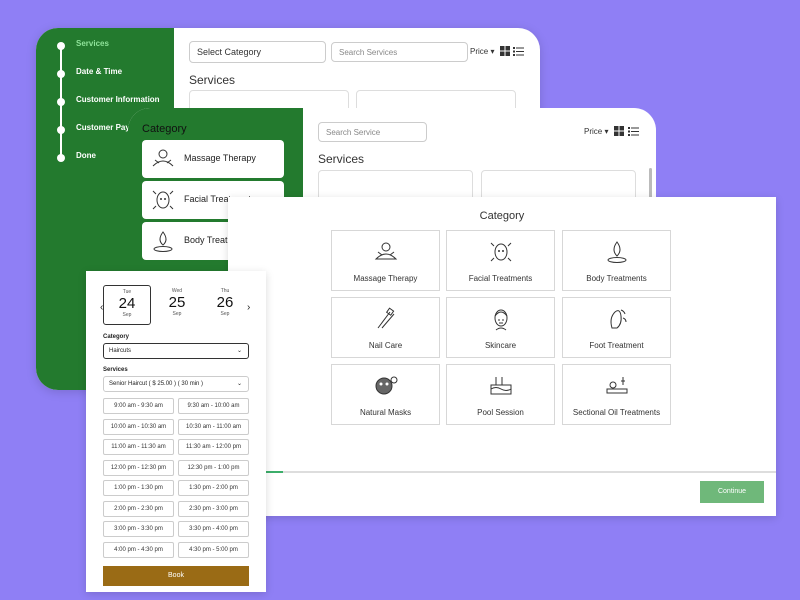  I want to click on service-select: Senior Haircut ( $ 25.00 ) ( 30 min ) ⌄, so click(176, 384).